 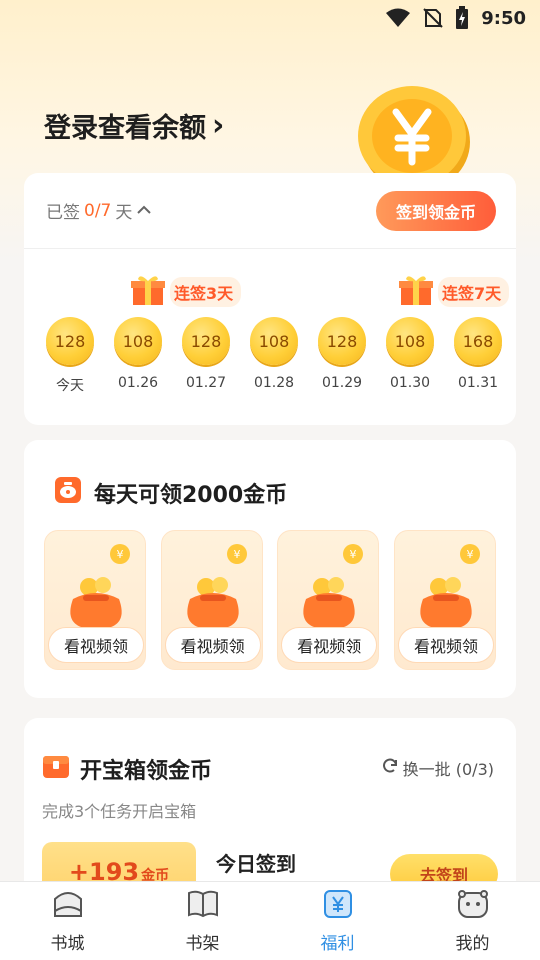 What do you see at coordinates (274, 383) in the screenshot?
I see `day-date: 01.28` at bounding box center [274, 383].